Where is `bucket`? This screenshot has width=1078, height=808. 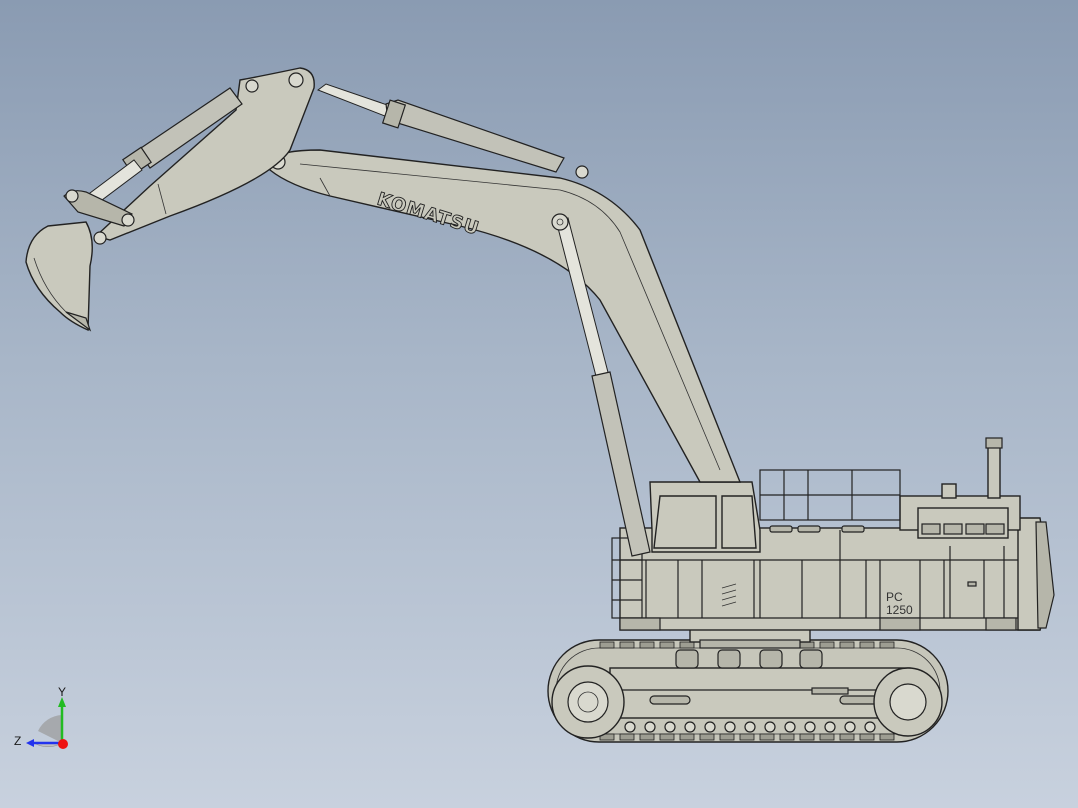 bucket is located at coordinates (59, 276).